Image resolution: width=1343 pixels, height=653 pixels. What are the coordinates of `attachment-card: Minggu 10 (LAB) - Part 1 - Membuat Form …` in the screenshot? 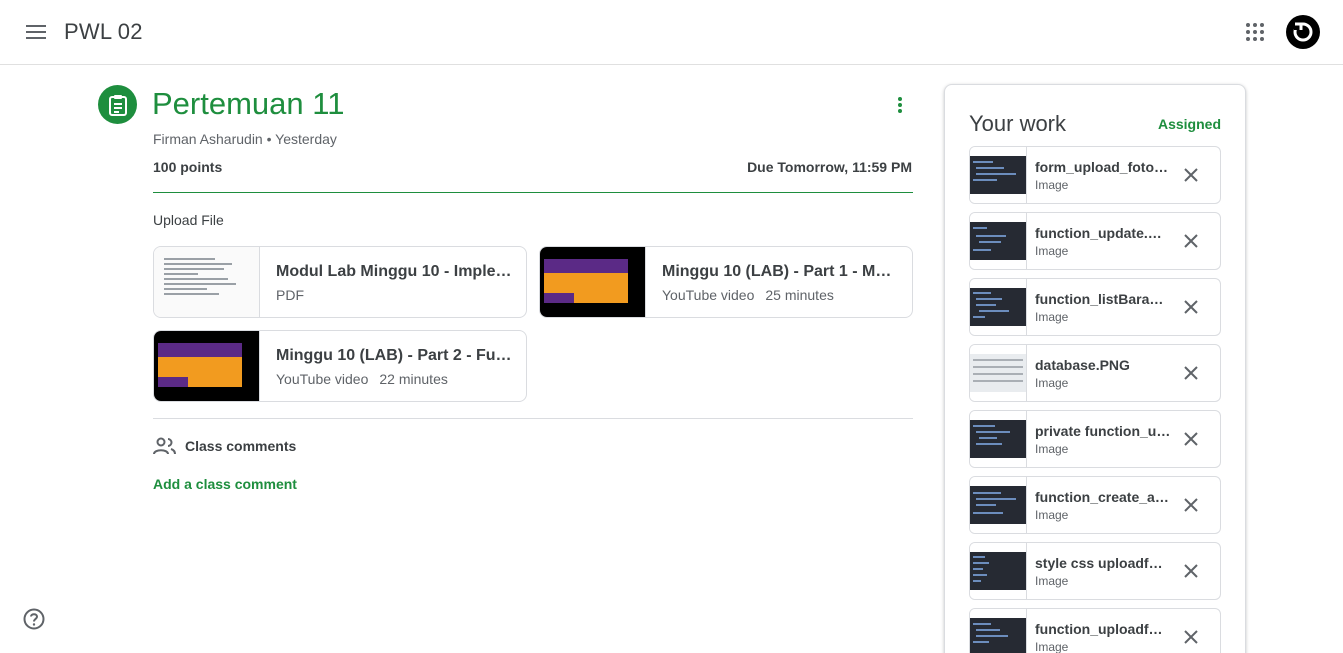 It's located at (726, 282).